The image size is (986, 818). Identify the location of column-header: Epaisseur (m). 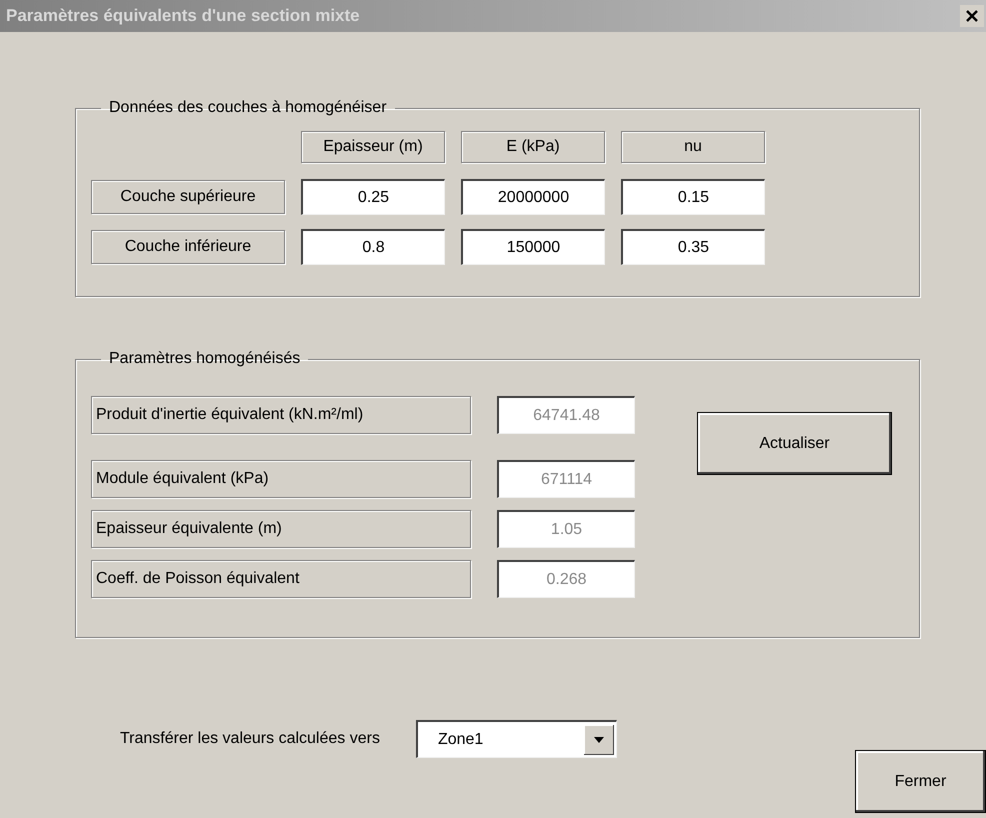
(373, 147).